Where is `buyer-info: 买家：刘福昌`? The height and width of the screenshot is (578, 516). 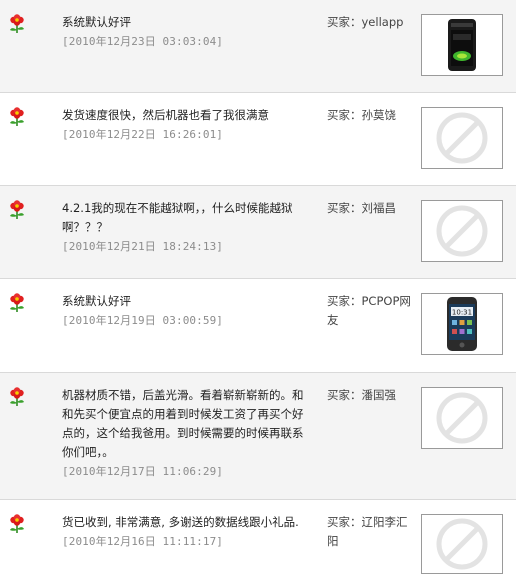 buyer-info: 买家：刘福昌 is located at coordinates (370, 208).